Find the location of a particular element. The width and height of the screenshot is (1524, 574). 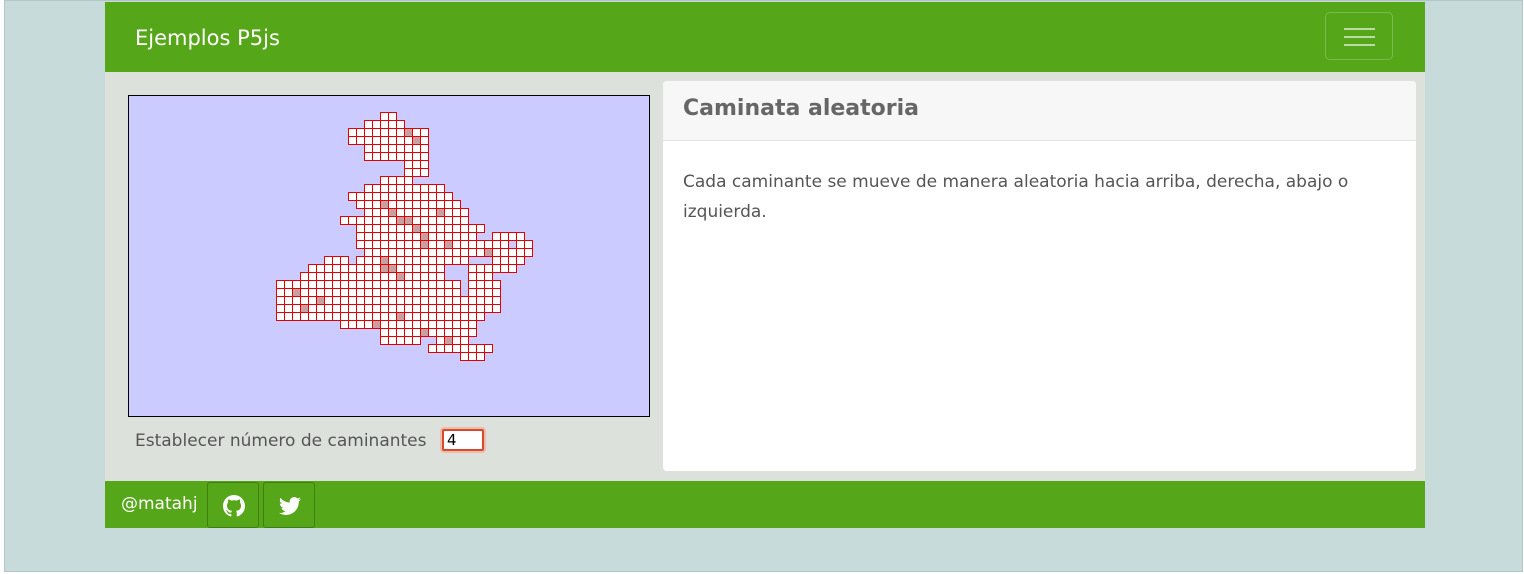

twitter-button is located at coordinates (289, 505).